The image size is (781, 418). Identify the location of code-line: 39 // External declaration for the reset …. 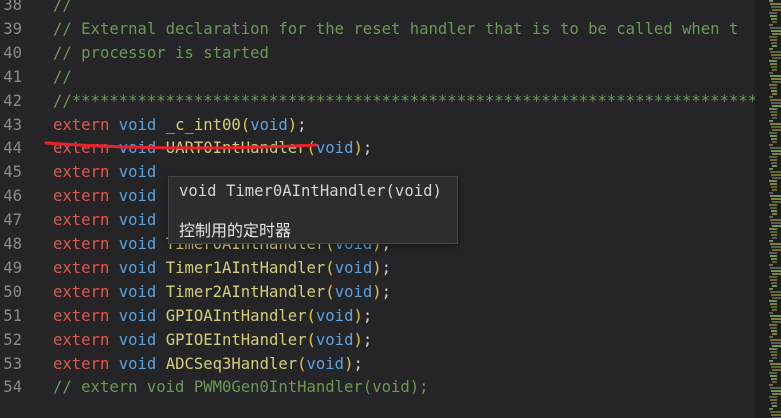
(377, 29).